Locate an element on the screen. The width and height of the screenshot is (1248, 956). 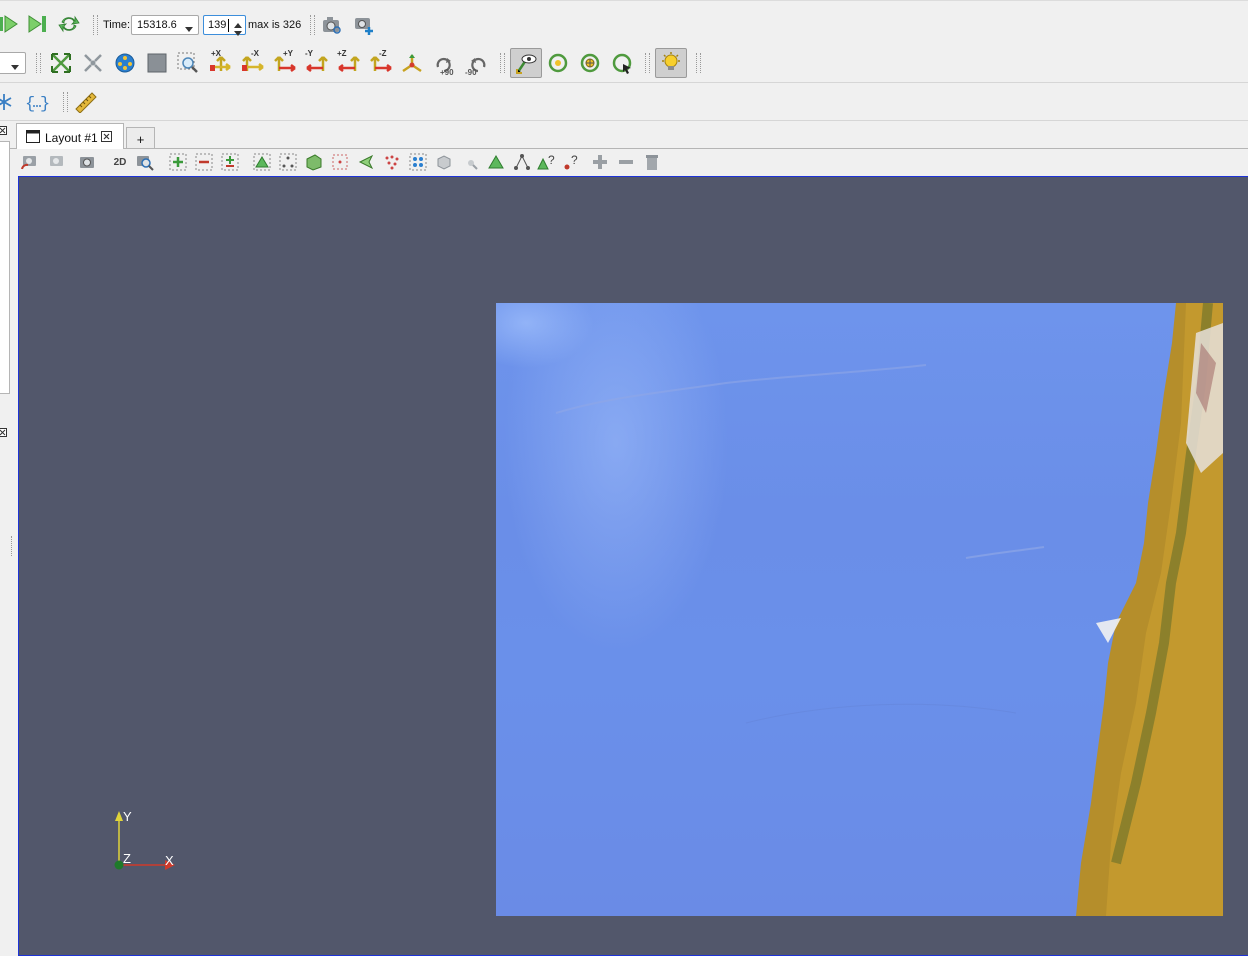
trash-icon is located at coordinates (652, 162).